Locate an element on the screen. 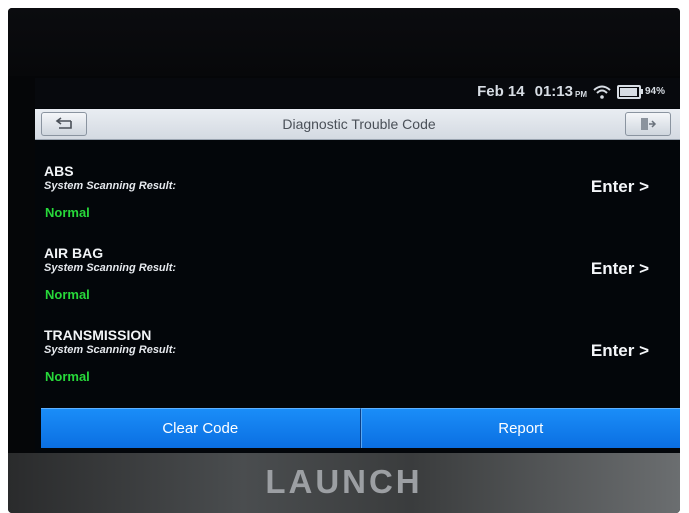  enter-button-transmission: Enter > is located at coordinates (620, 351).